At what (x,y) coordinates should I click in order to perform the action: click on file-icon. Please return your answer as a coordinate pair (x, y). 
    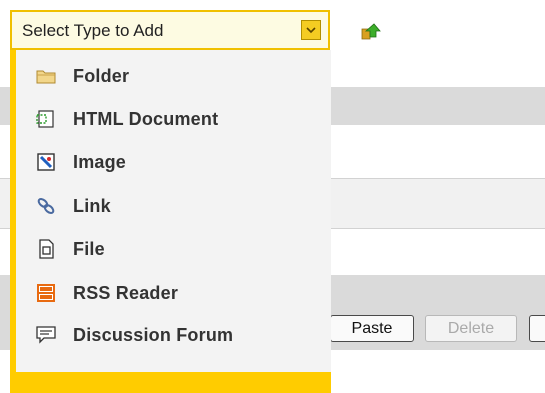
    Looking at the image, I should click on (46, 249).